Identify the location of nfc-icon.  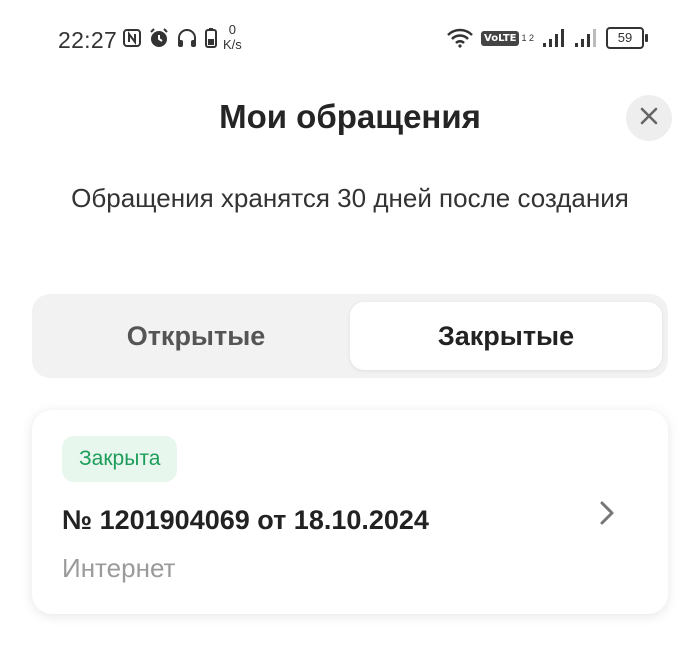
(132, 38).